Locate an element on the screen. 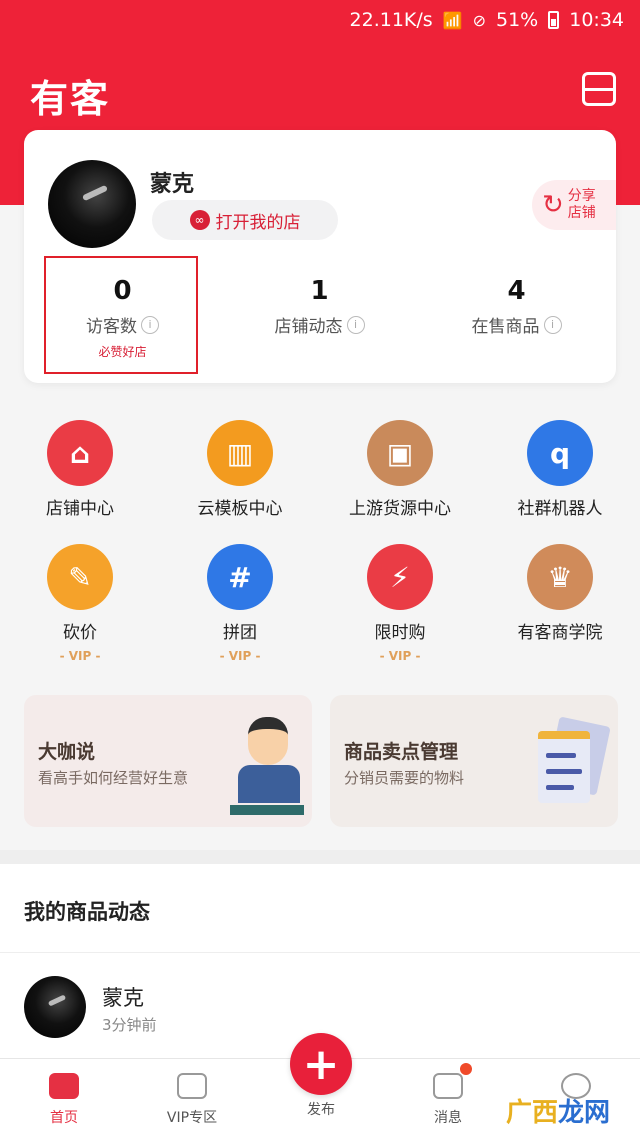  share-shop-button: ↻ 分享店铺 is located at coordinates (574, 205).